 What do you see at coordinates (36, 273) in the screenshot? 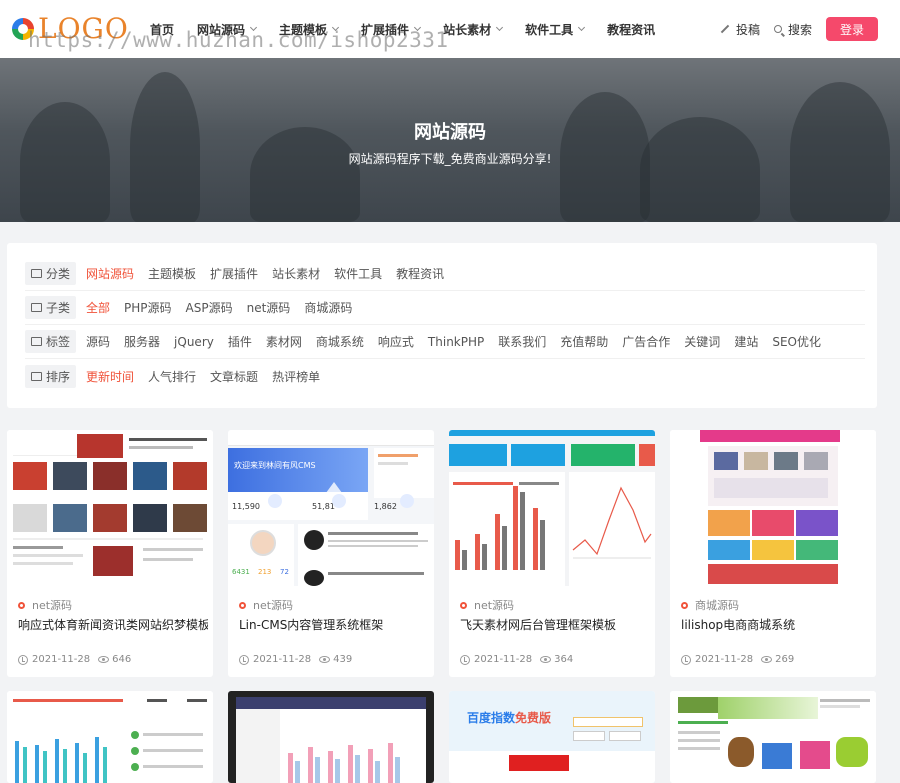
I see `folder-icon` at bounding box center [36, 273].